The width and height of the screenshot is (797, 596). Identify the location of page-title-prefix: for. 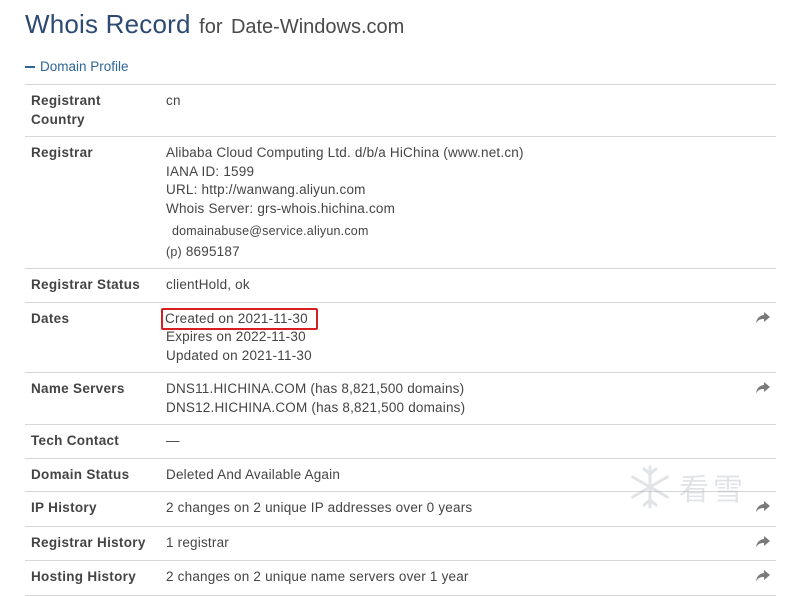
(211, 27).